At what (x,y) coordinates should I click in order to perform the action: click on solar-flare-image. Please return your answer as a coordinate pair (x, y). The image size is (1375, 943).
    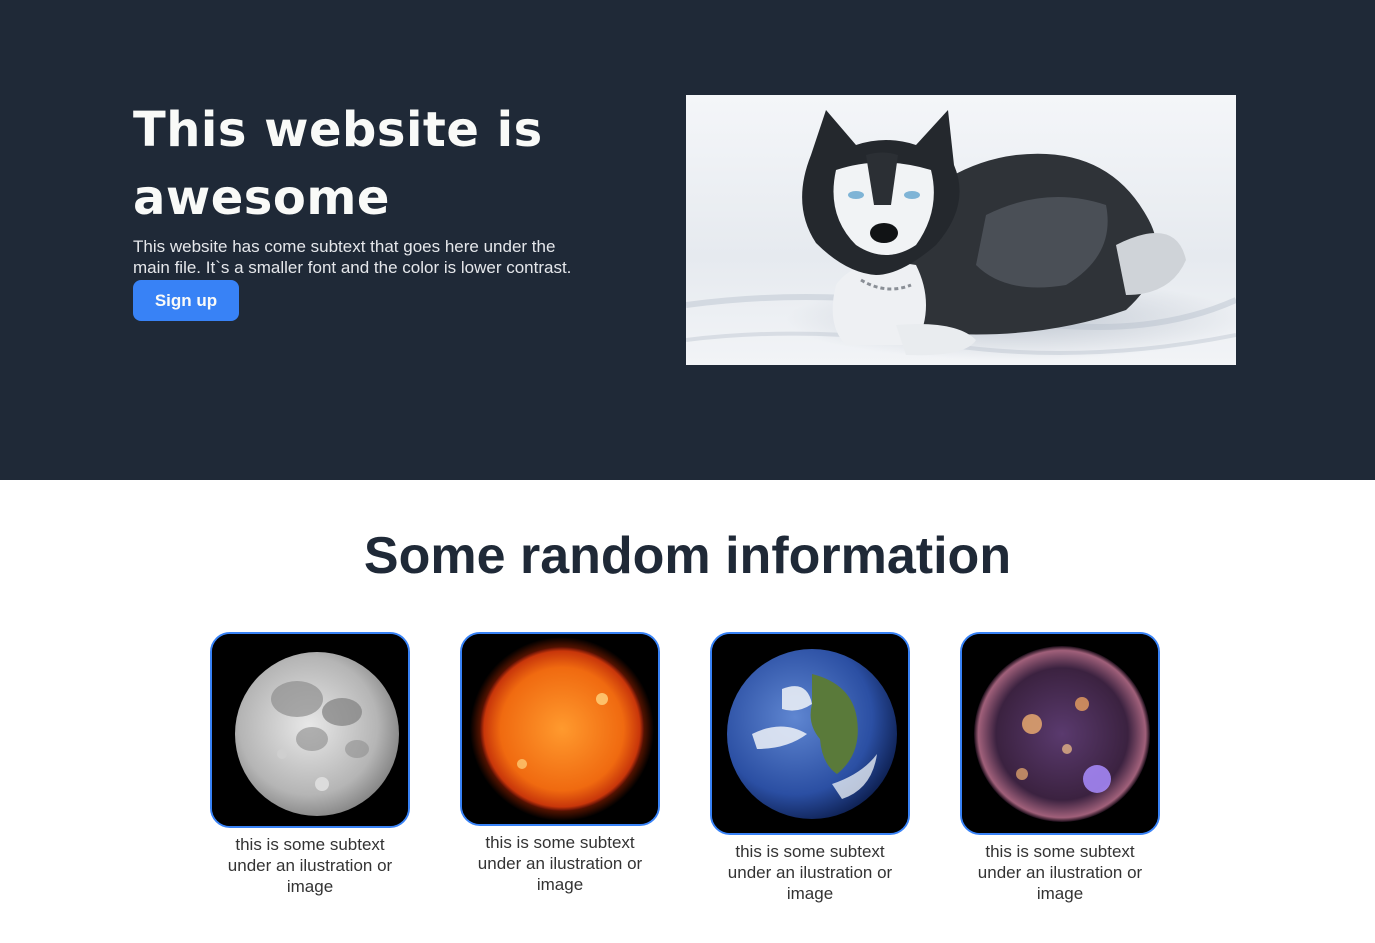
    Looking at the image, I should click on (1060, 733).